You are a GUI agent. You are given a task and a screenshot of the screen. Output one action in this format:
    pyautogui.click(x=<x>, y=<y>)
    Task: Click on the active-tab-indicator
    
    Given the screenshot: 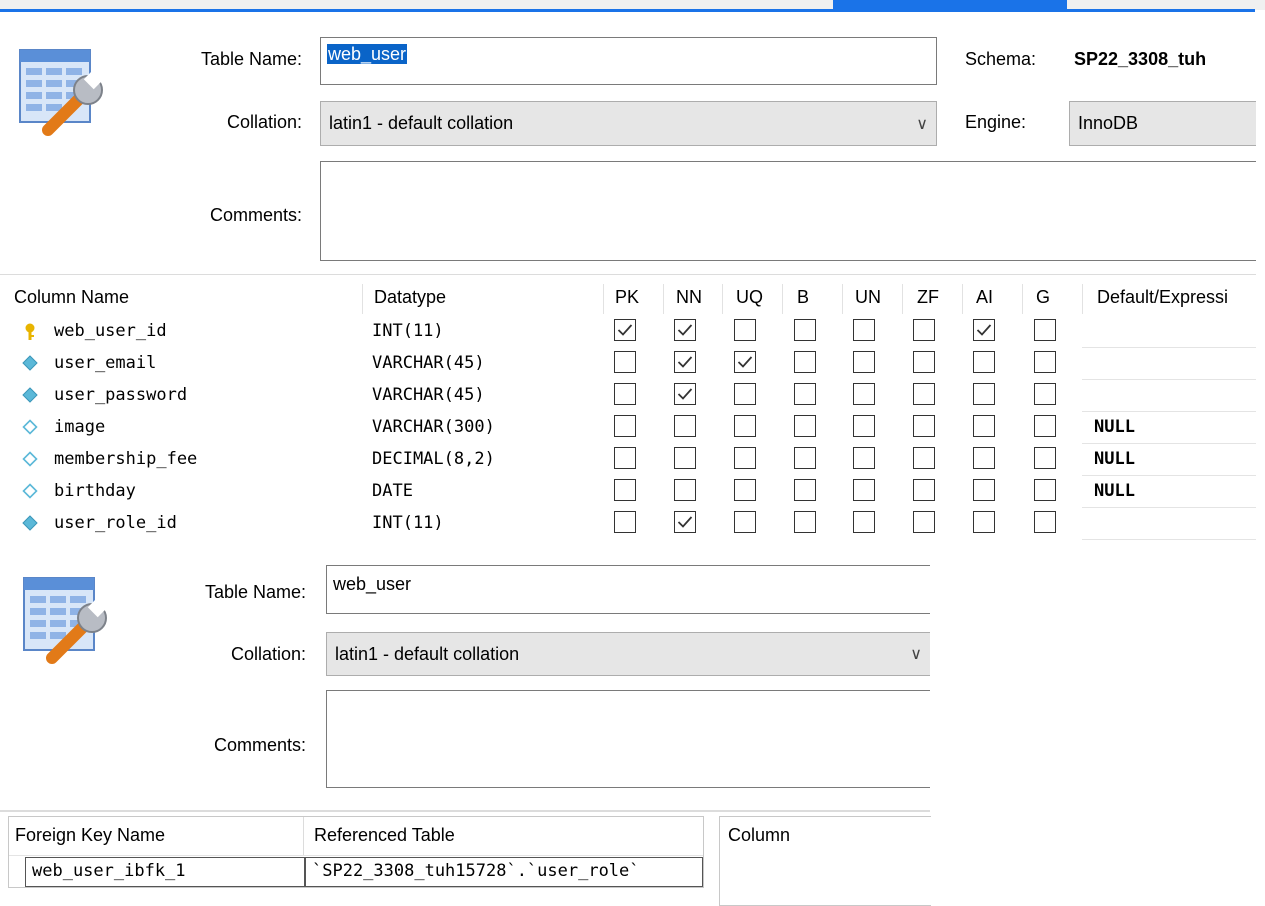 What is the action you would take?
    pyautogui.click(x=950, y=6)
    